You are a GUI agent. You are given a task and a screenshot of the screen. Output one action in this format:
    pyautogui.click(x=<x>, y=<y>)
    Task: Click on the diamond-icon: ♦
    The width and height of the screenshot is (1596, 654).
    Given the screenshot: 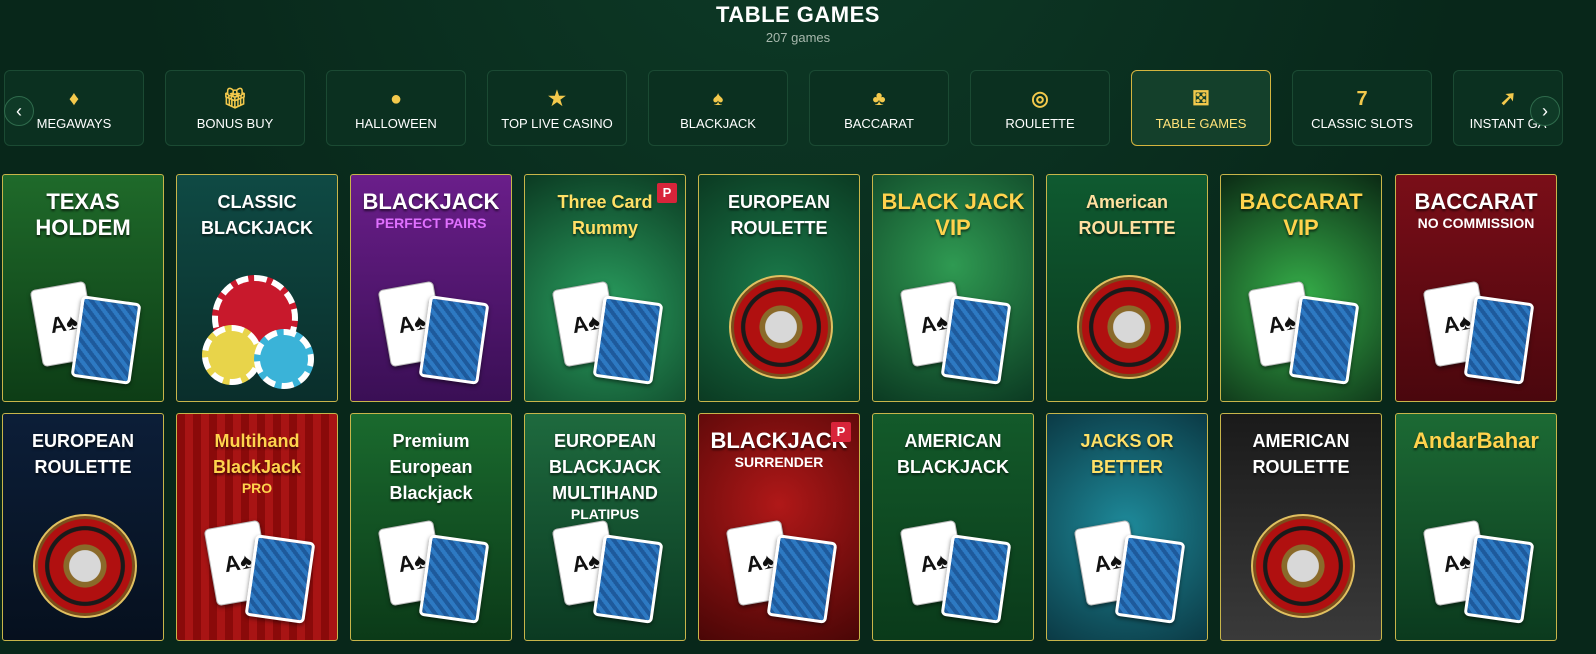 What is the action you would take?
    pyautogui.click(x=74, y=98)
    